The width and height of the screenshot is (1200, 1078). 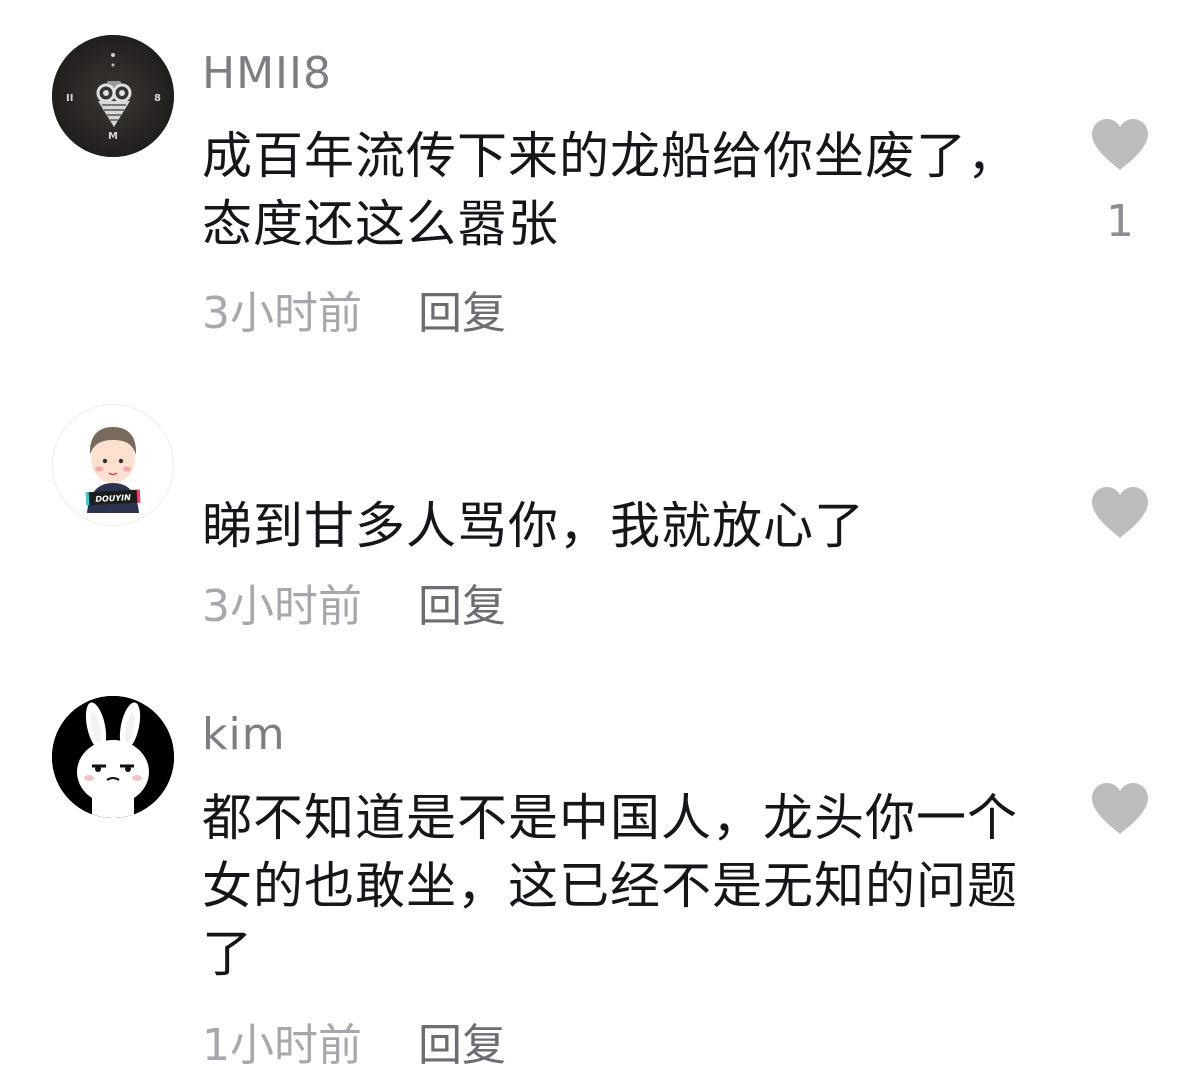 I want to click on comment-text: 睇到甘多人骂你，我就放心了, so click(x=533, y=526).